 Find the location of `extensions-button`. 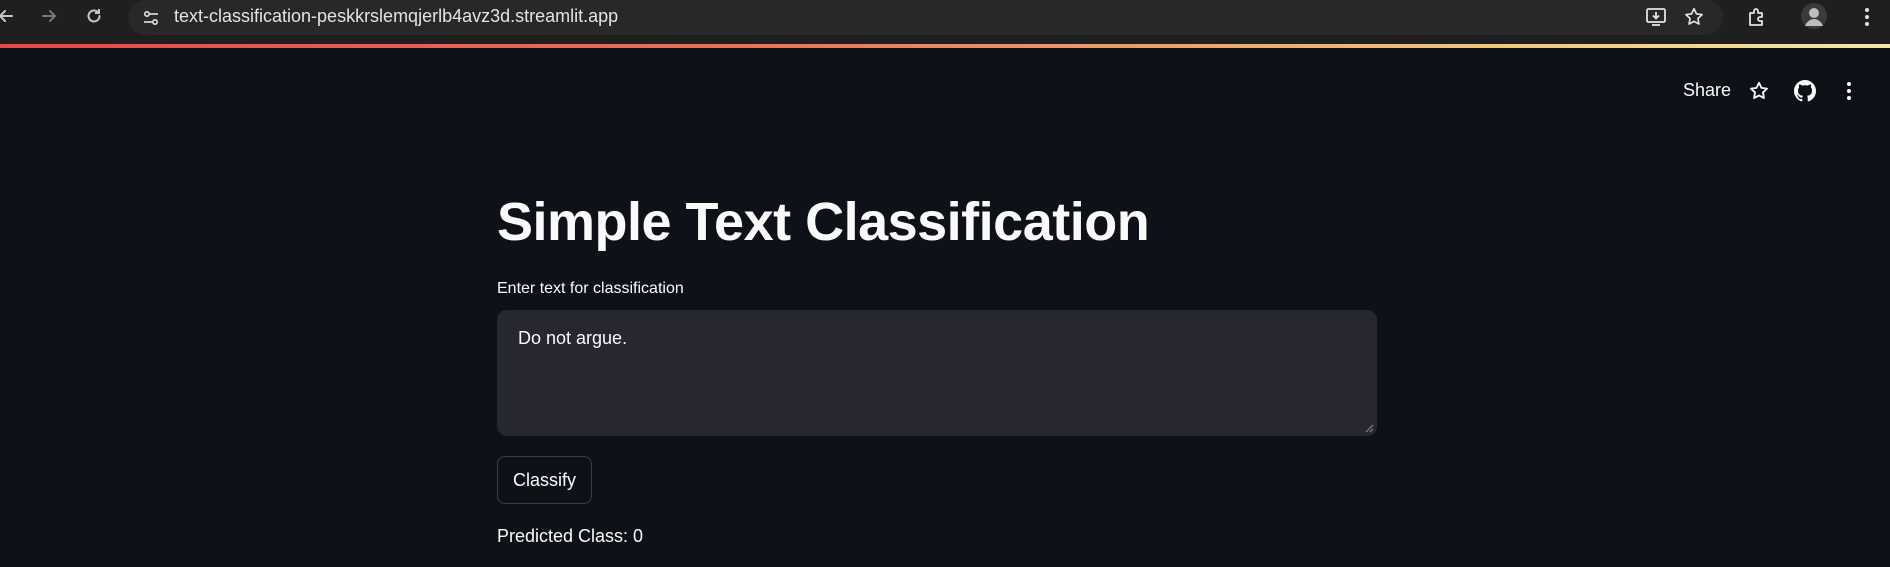

extensions-button is located at coordinates (1757, 17).